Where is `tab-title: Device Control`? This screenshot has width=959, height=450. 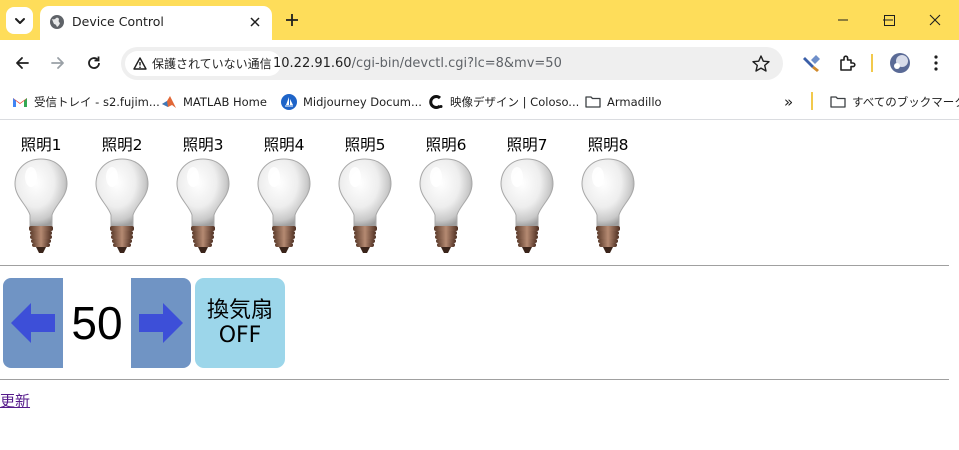 tab-title: Device Control is located at coordinates (118, 21).